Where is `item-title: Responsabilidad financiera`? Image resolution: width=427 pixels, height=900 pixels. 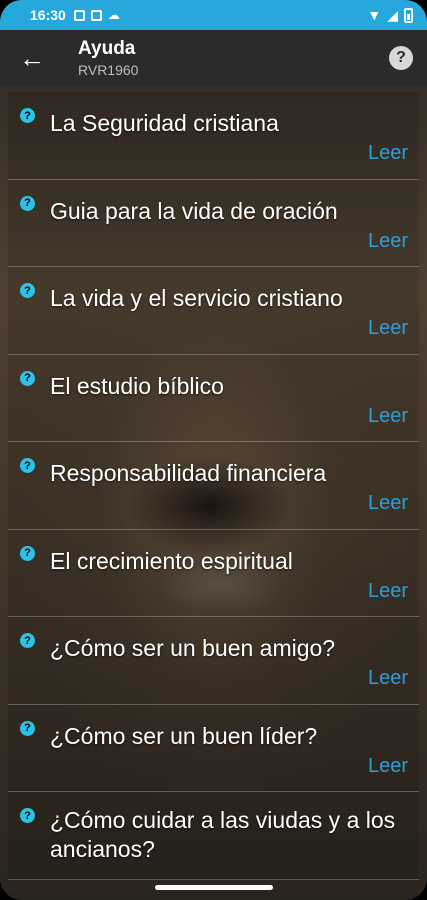
item-title: Responsabilidad financiera is located at coordinates (188, 473).